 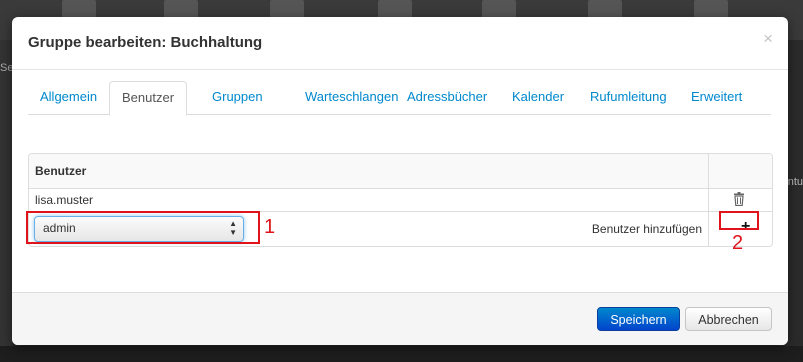 I want to click on tab-benutzer: Benutzer, so click(x=148, y=98).